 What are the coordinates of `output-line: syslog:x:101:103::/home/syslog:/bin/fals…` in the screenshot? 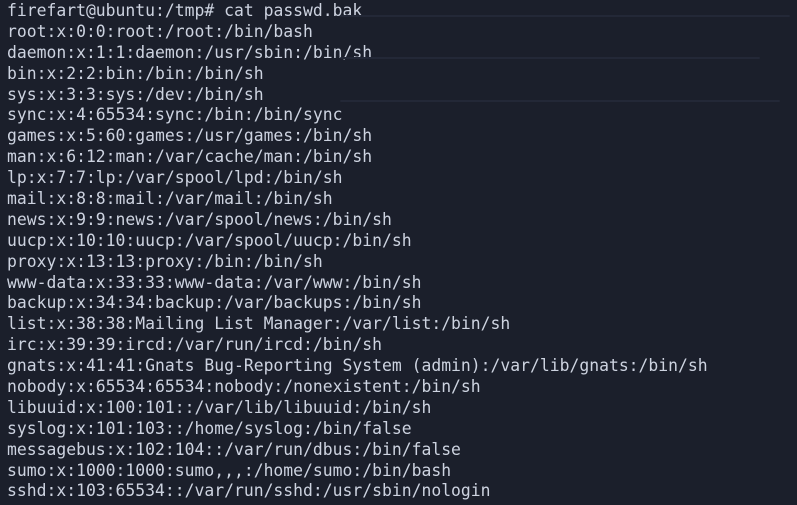 It's located at (209, 428).